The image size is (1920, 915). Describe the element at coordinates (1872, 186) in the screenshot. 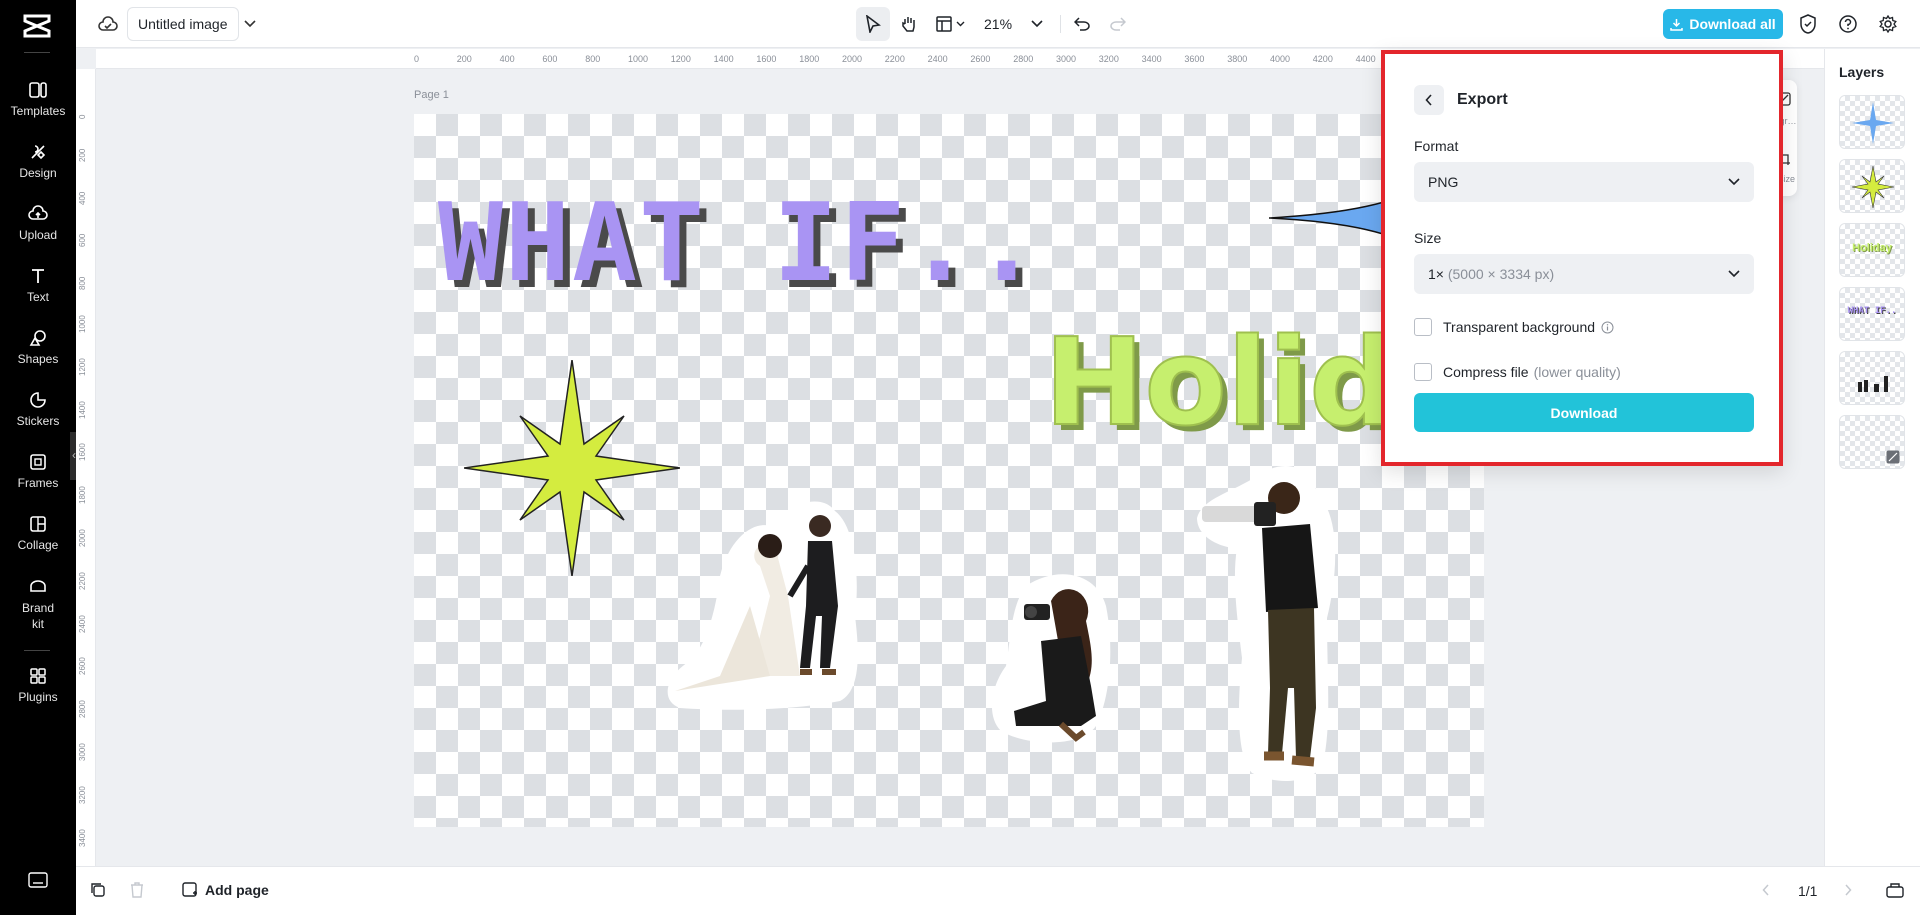

I see `layer-thumb-lime-star` at that location.